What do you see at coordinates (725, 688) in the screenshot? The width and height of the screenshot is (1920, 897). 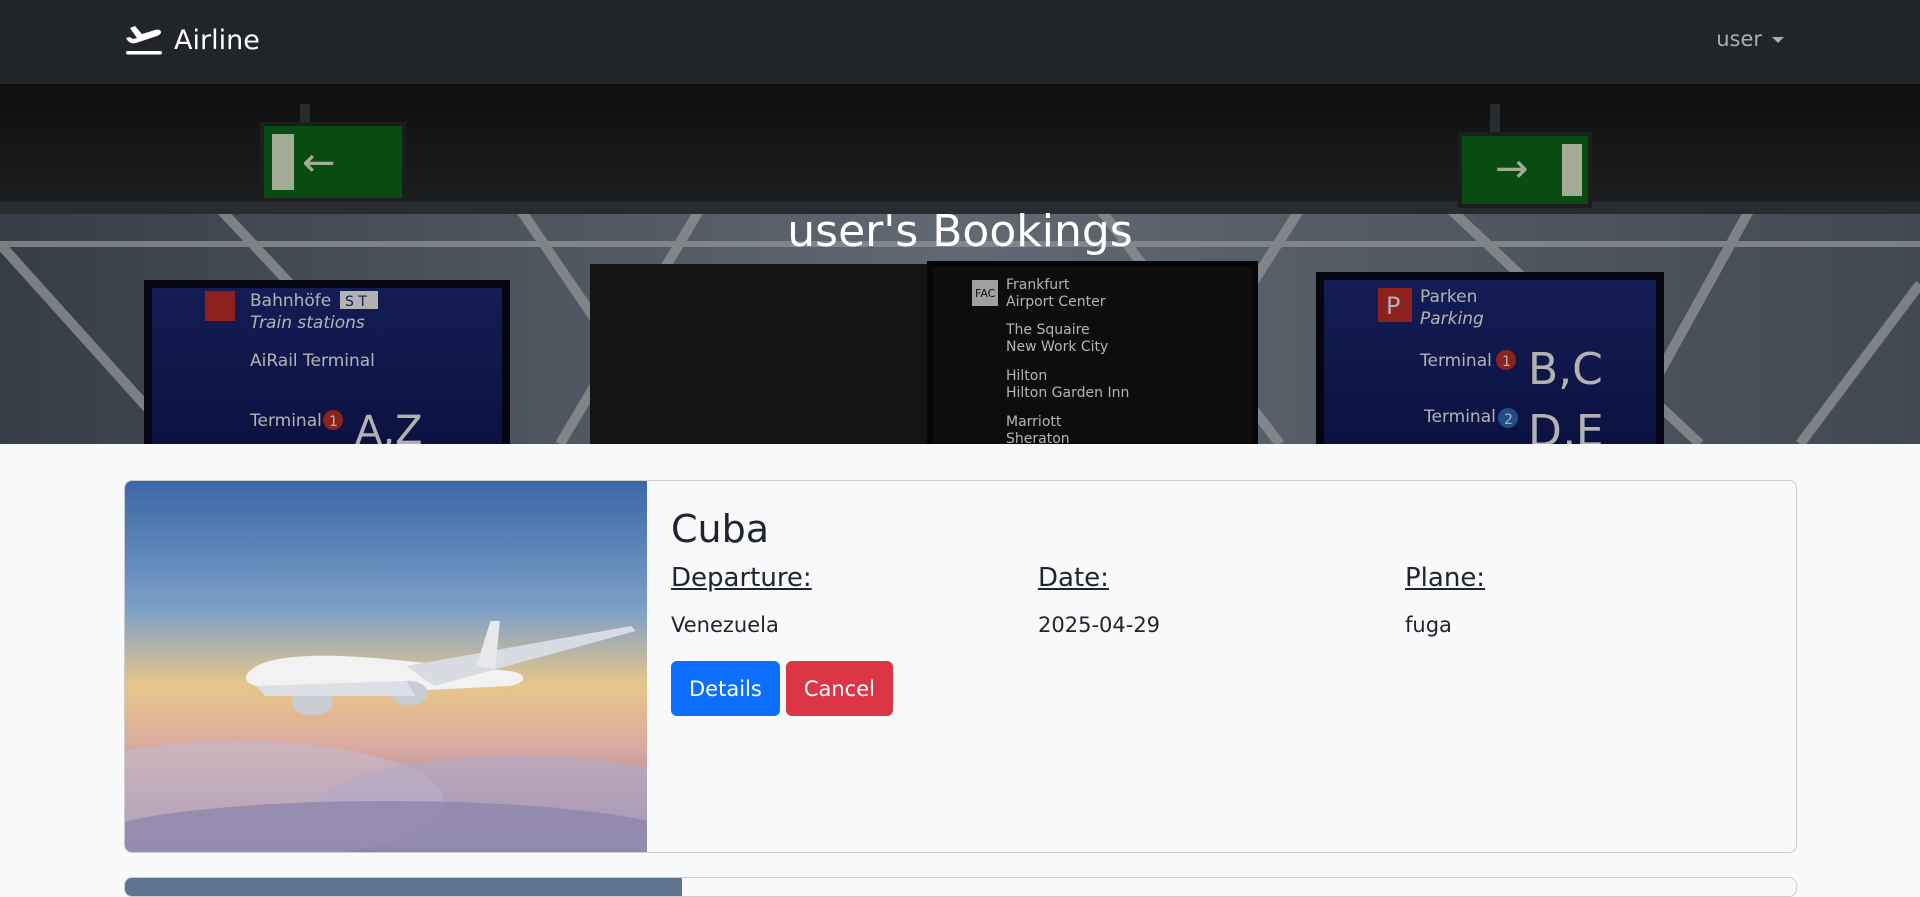 I see `details-button: Details` at bounding box center [725, 688].